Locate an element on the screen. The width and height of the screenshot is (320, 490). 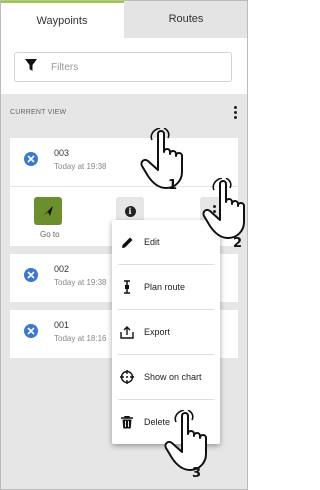
section-more-icon is located at coordinates (235, 112).